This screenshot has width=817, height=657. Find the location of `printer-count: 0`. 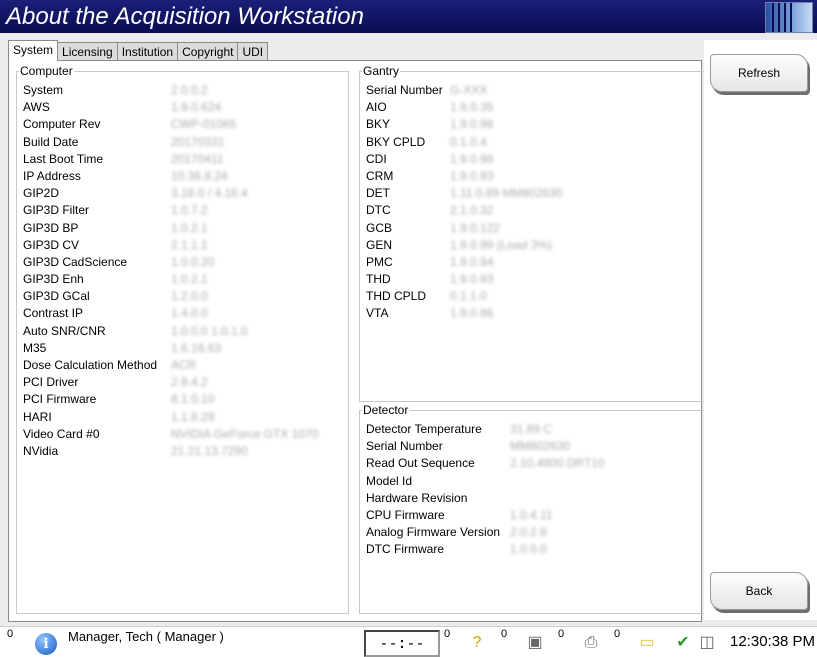

printer-count: 0 is located at coordinates (561, 634).